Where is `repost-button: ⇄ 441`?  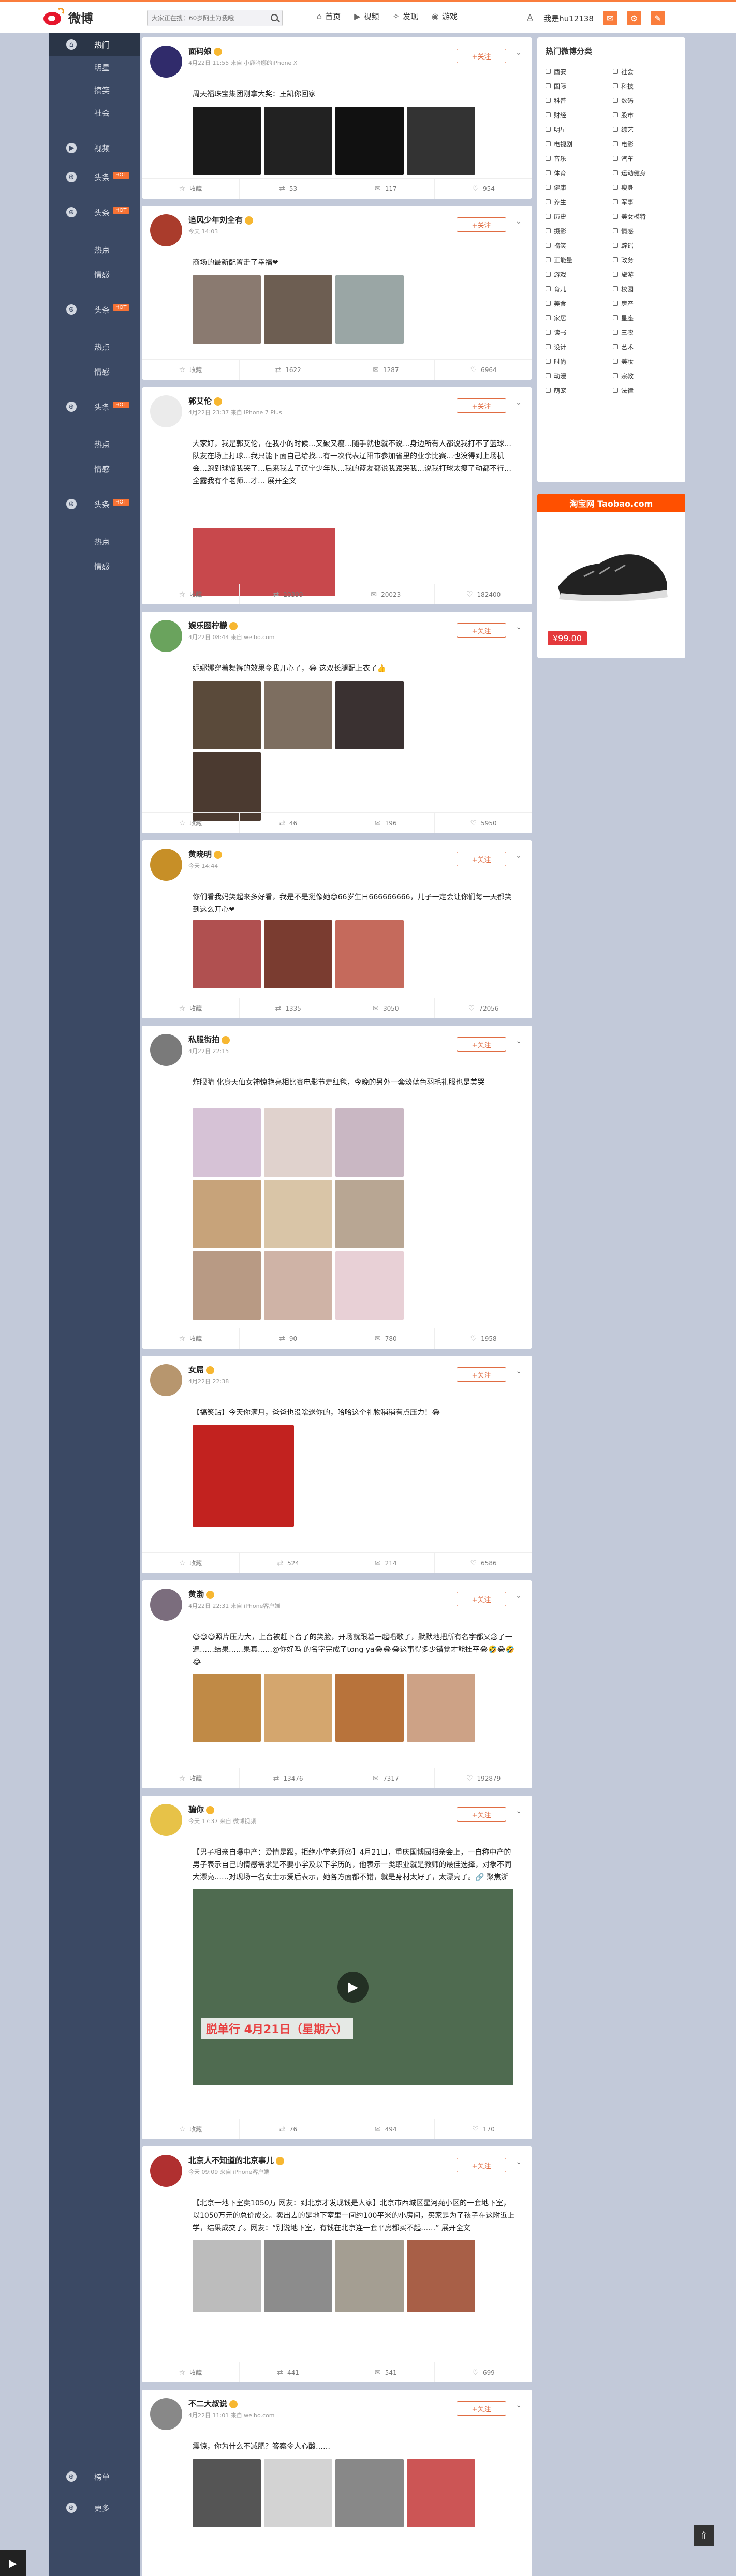 repost-button: ⇄ 441 is located at coordinates (289, 2372).